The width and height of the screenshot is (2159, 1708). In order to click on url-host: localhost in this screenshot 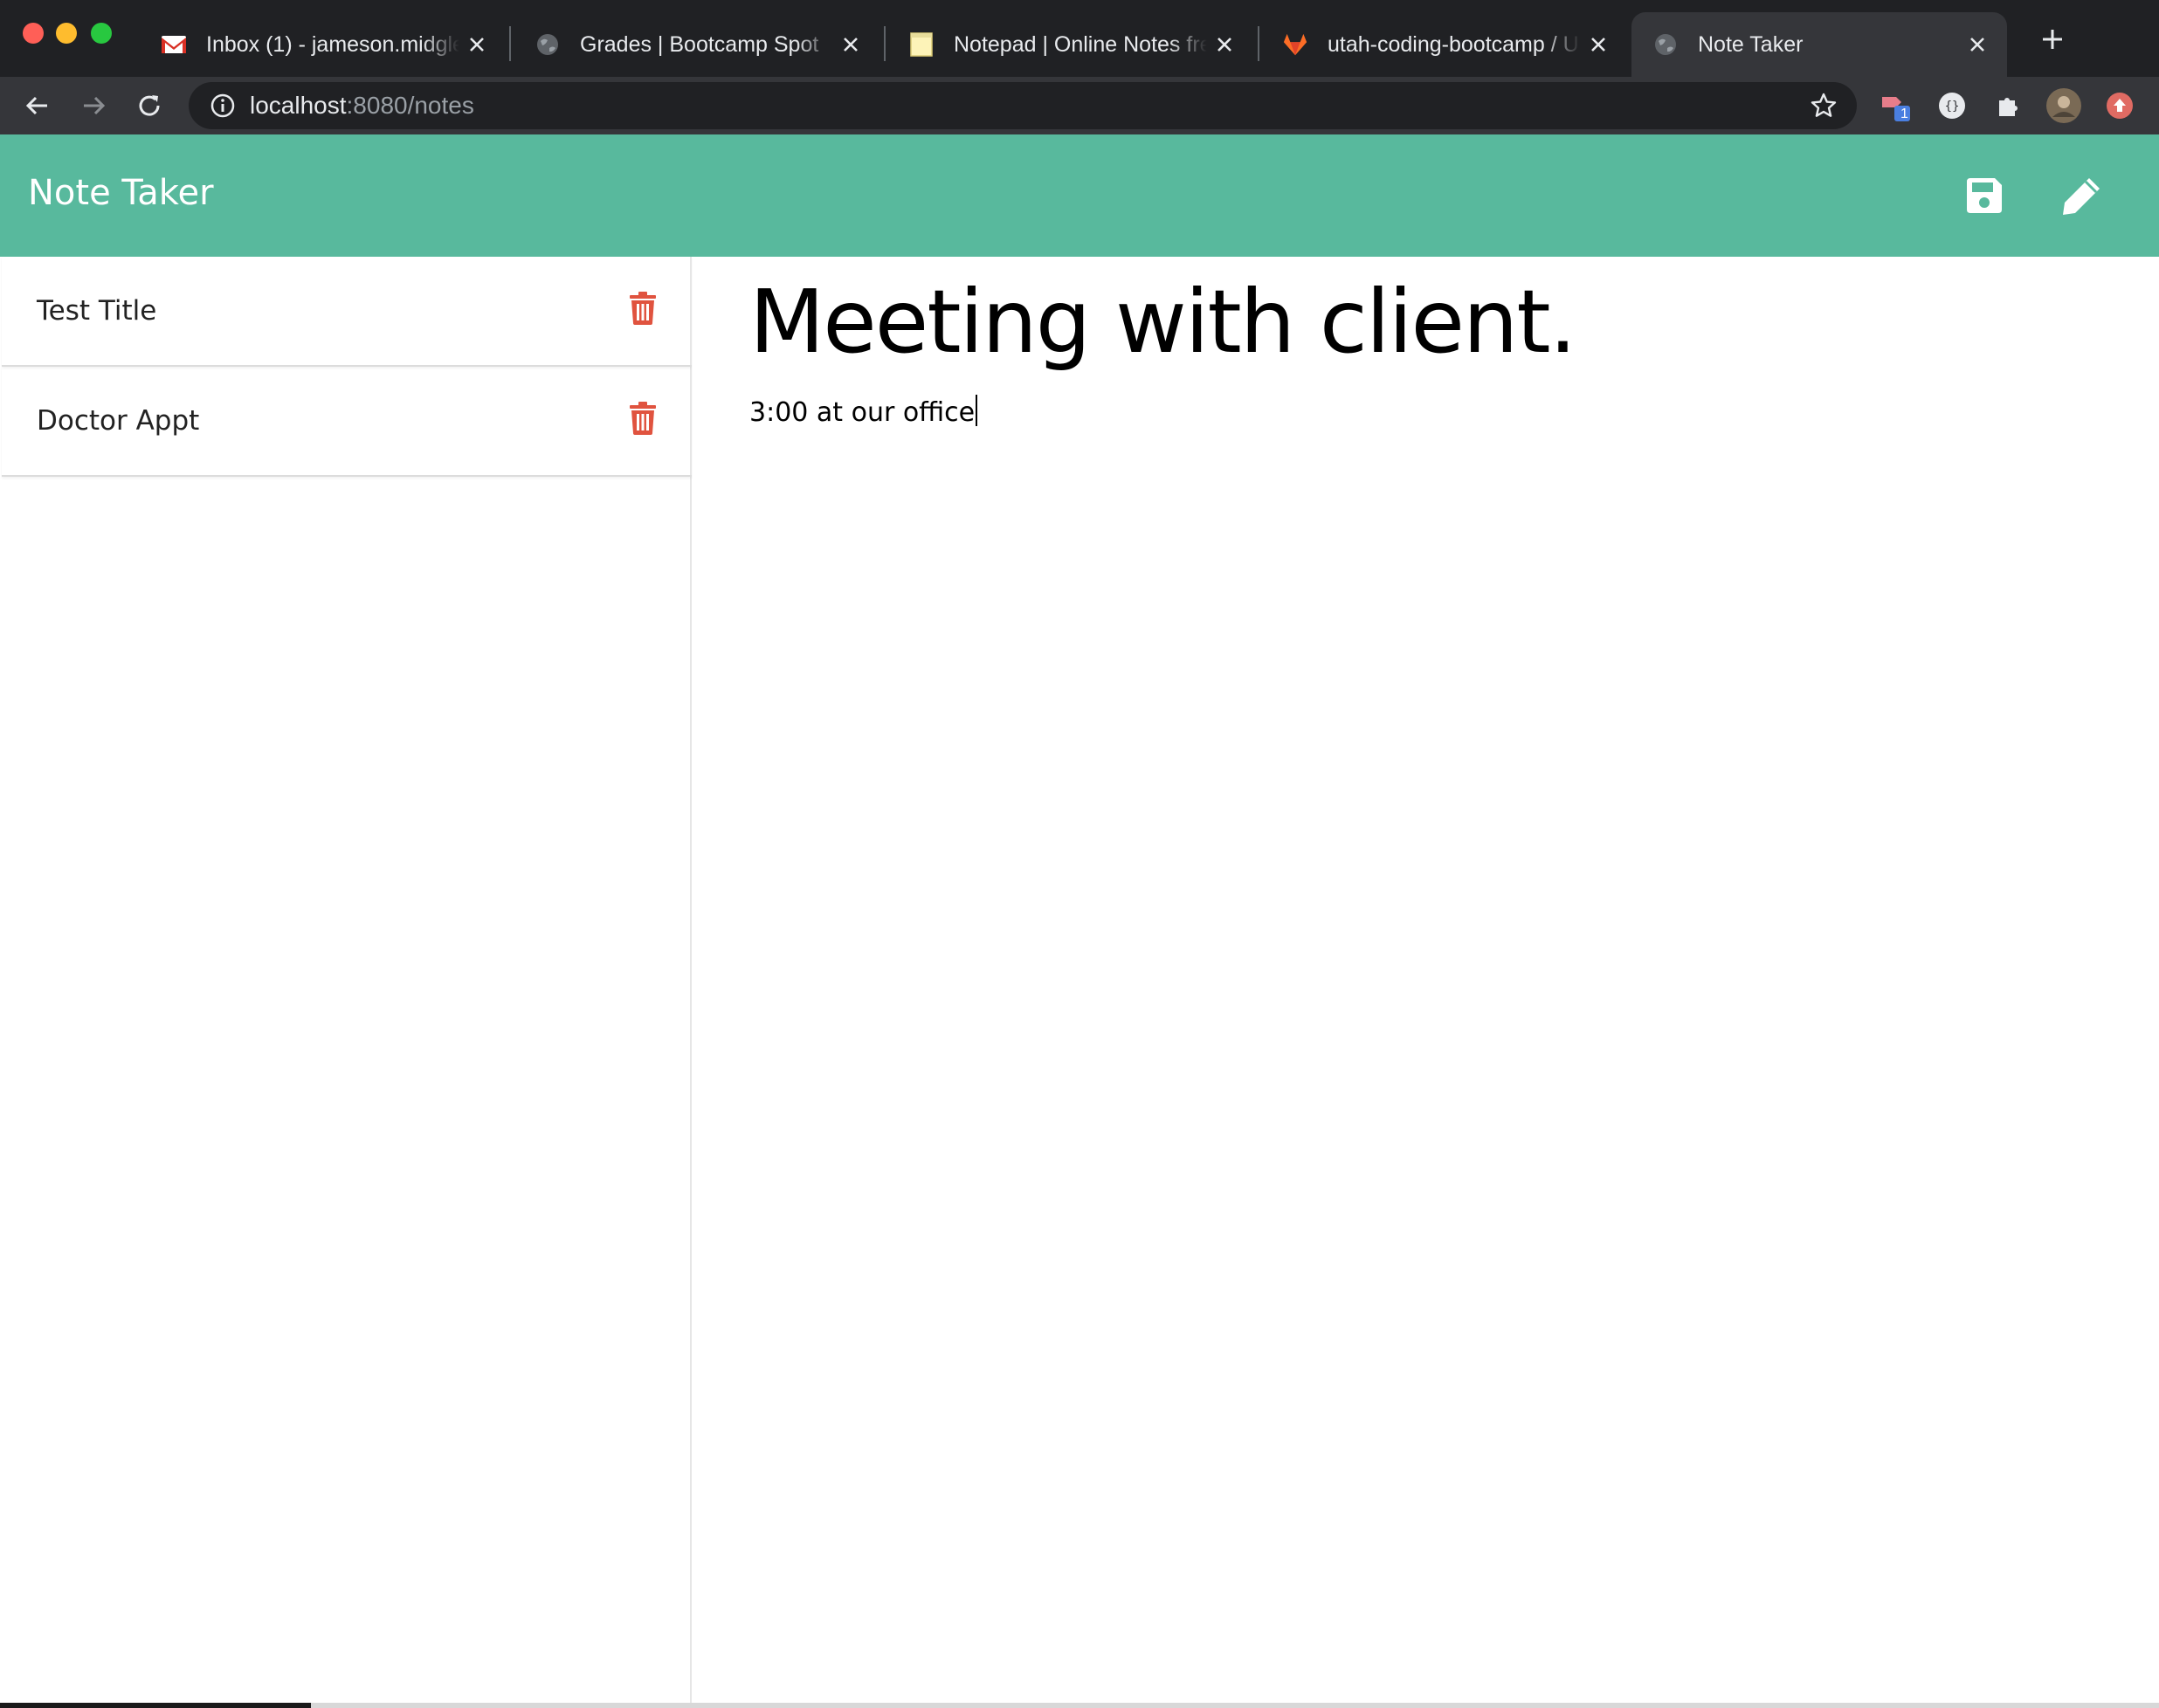, I will do `click(298, 105)`.